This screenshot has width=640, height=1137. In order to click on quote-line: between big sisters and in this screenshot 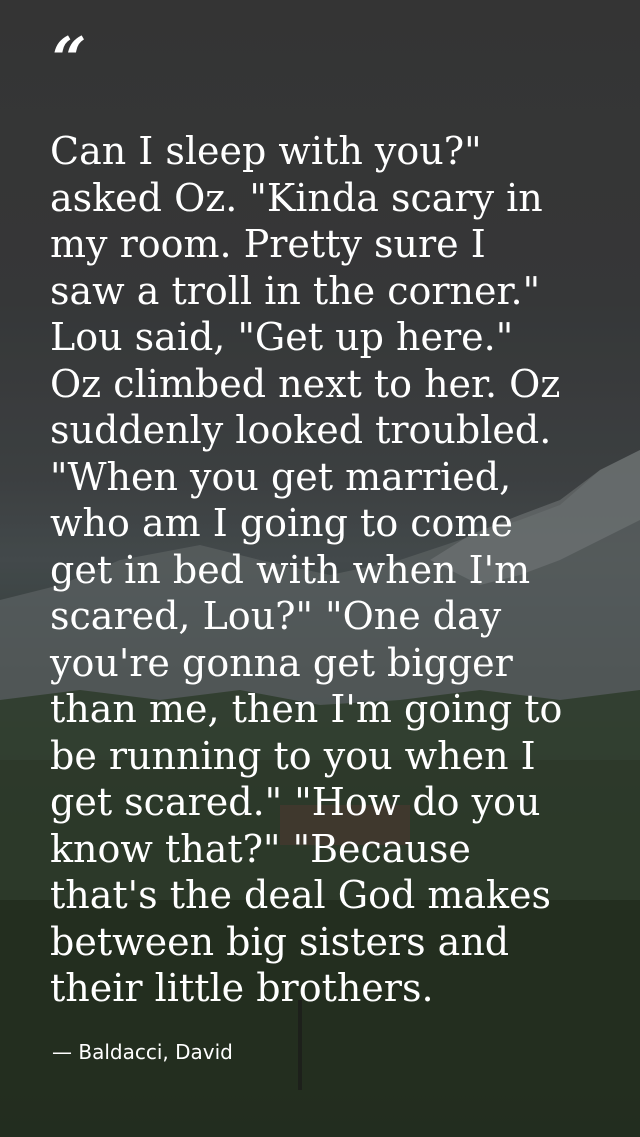, I will do `click(280, 941)`.